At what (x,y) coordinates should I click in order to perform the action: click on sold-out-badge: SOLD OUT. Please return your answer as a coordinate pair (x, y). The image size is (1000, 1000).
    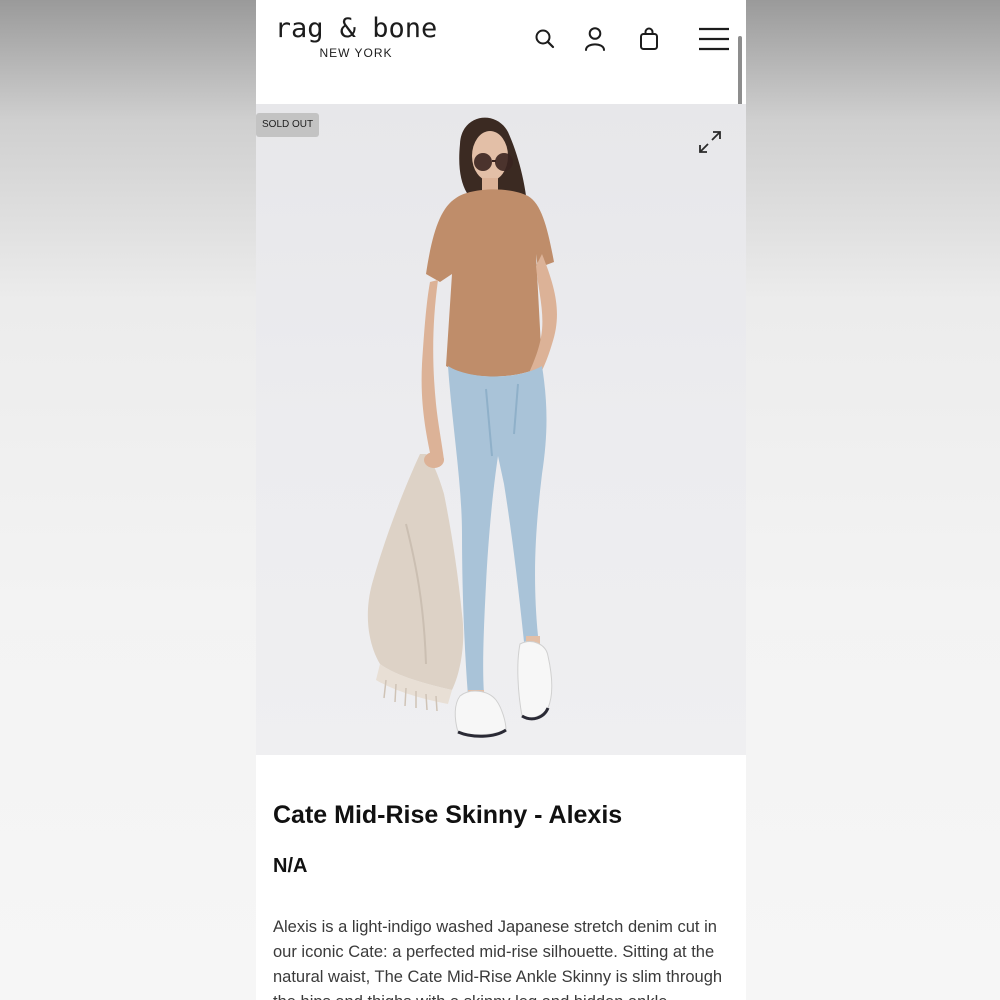
    Looking at the image, I should click on (288, 125).